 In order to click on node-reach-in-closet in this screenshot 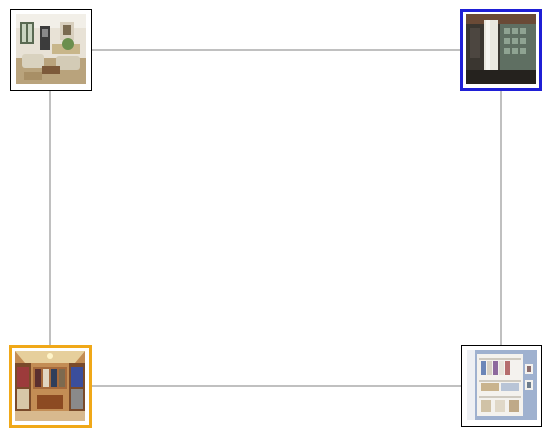, I will do `click(501, 386)`.